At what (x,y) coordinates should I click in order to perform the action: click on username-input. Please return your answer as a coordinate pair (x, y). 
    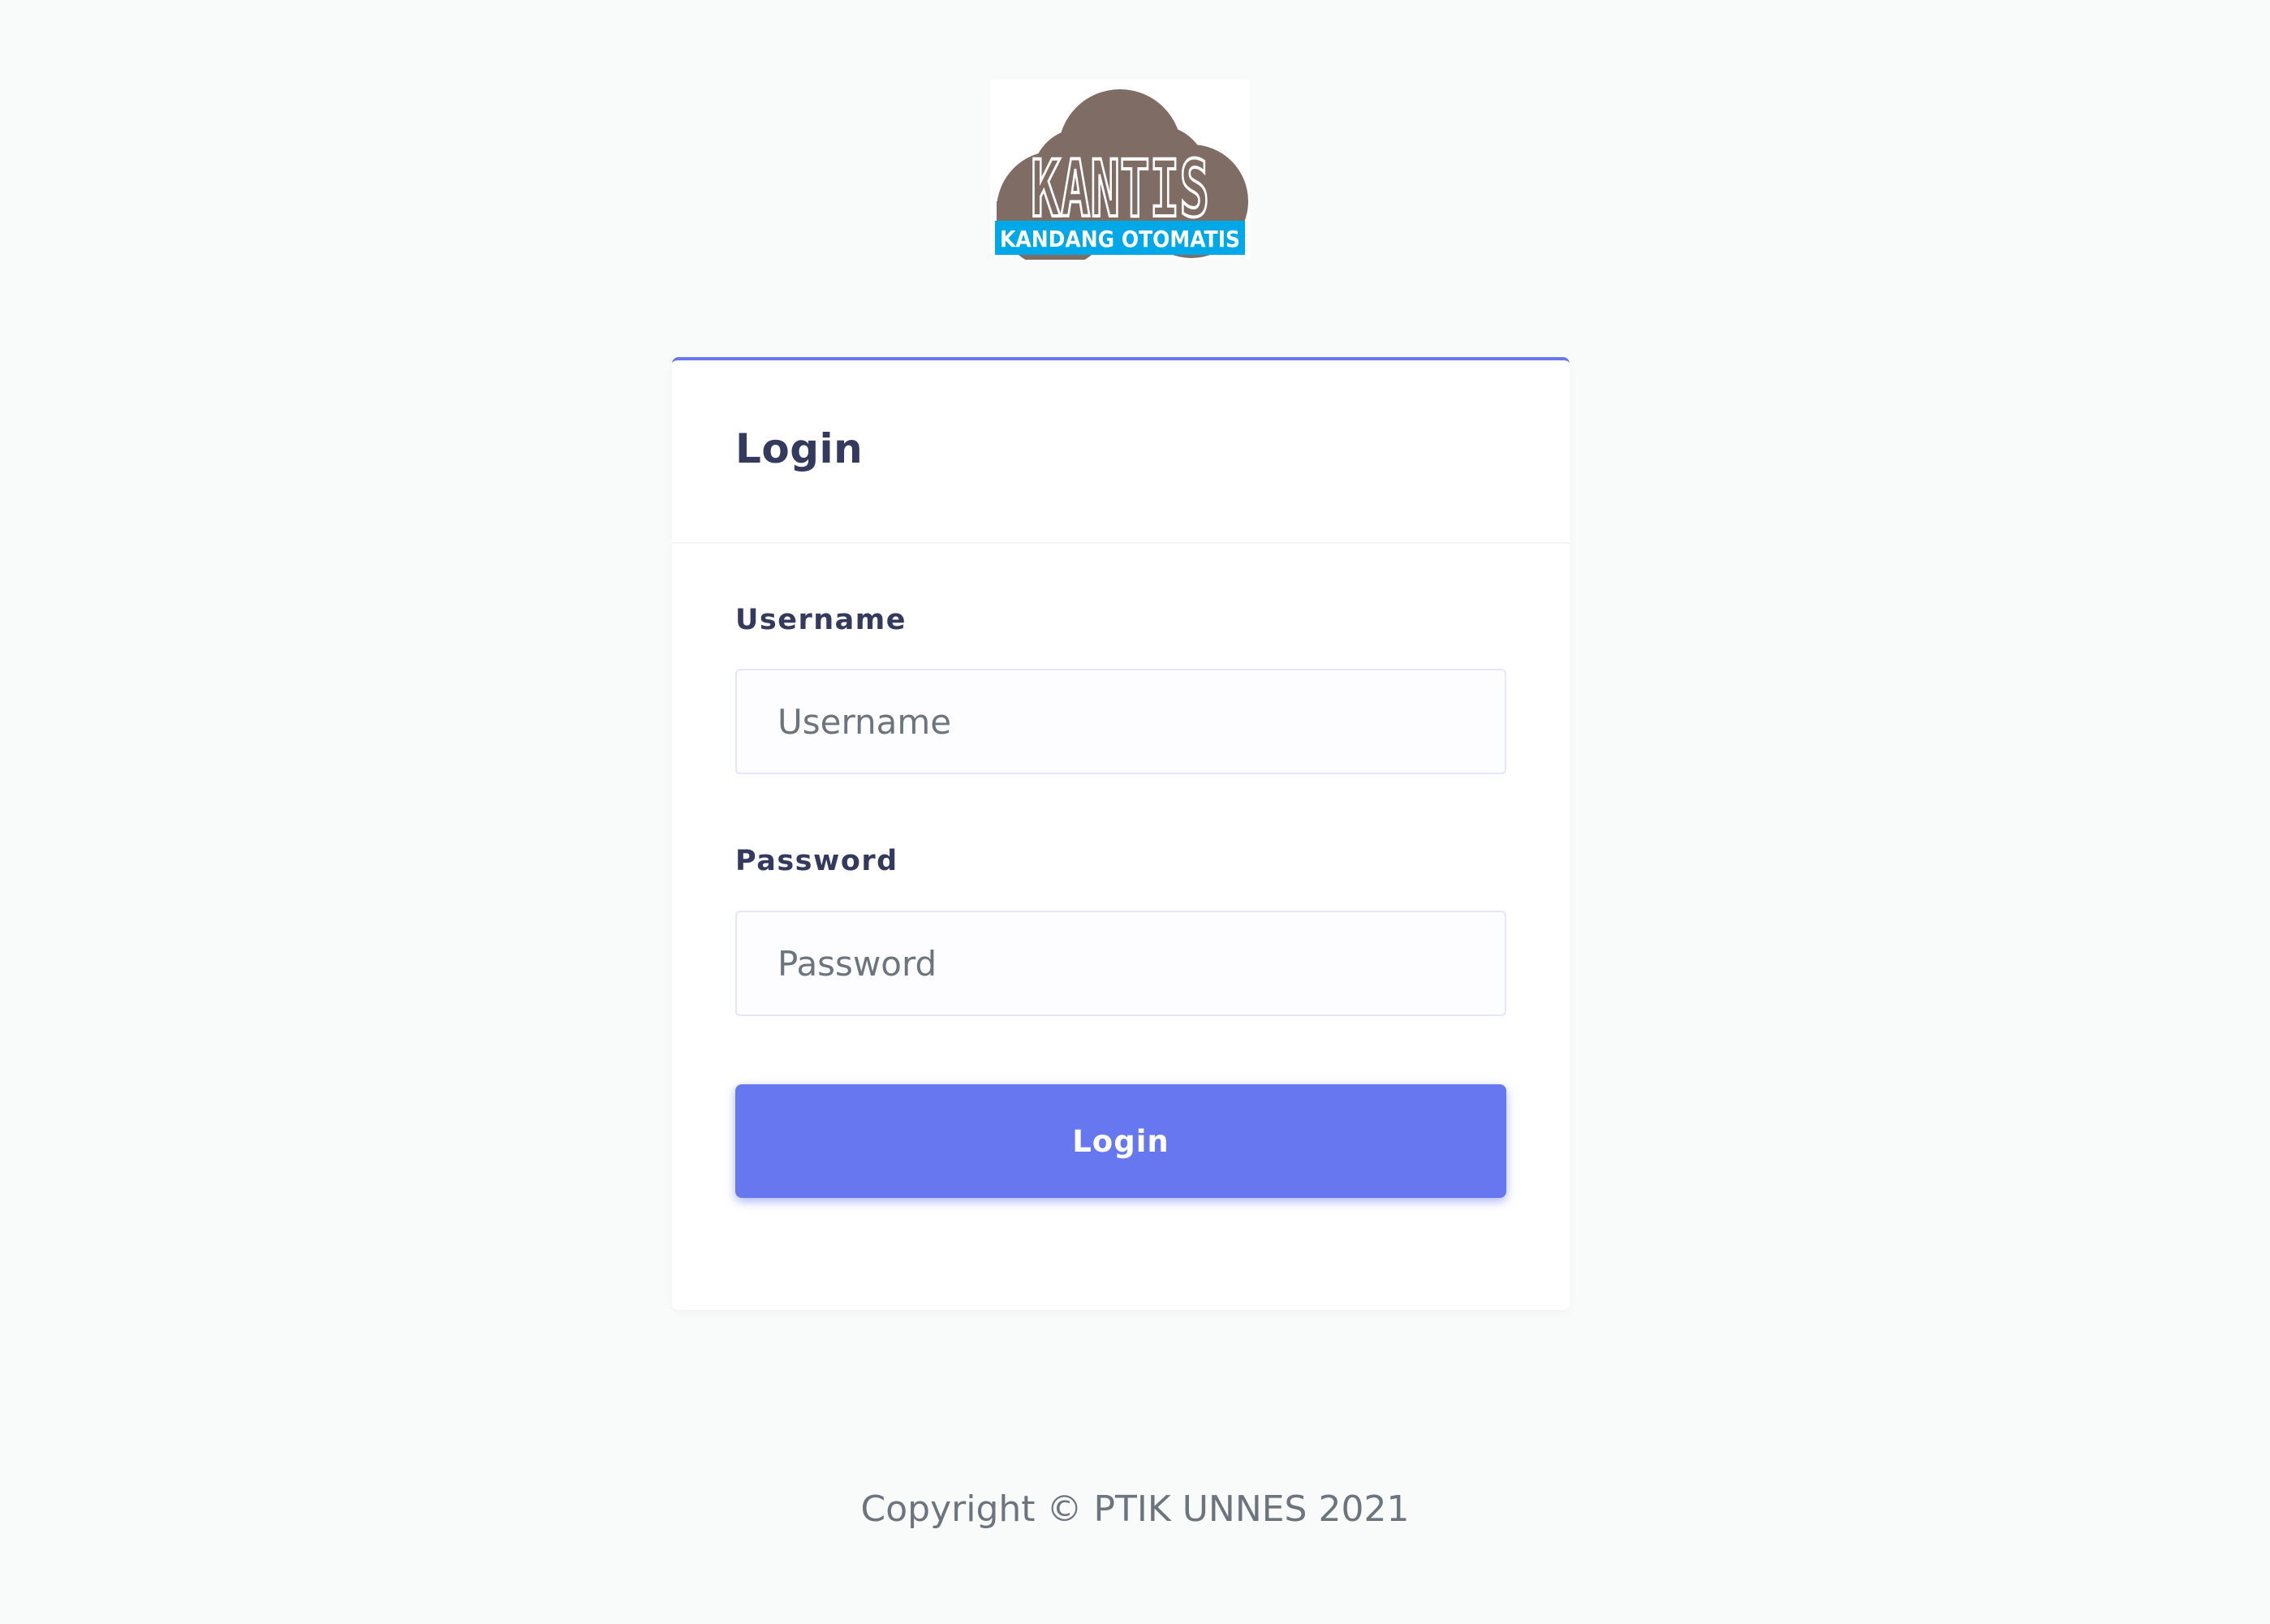
    Looking at the image, I should click on (1120, 722).